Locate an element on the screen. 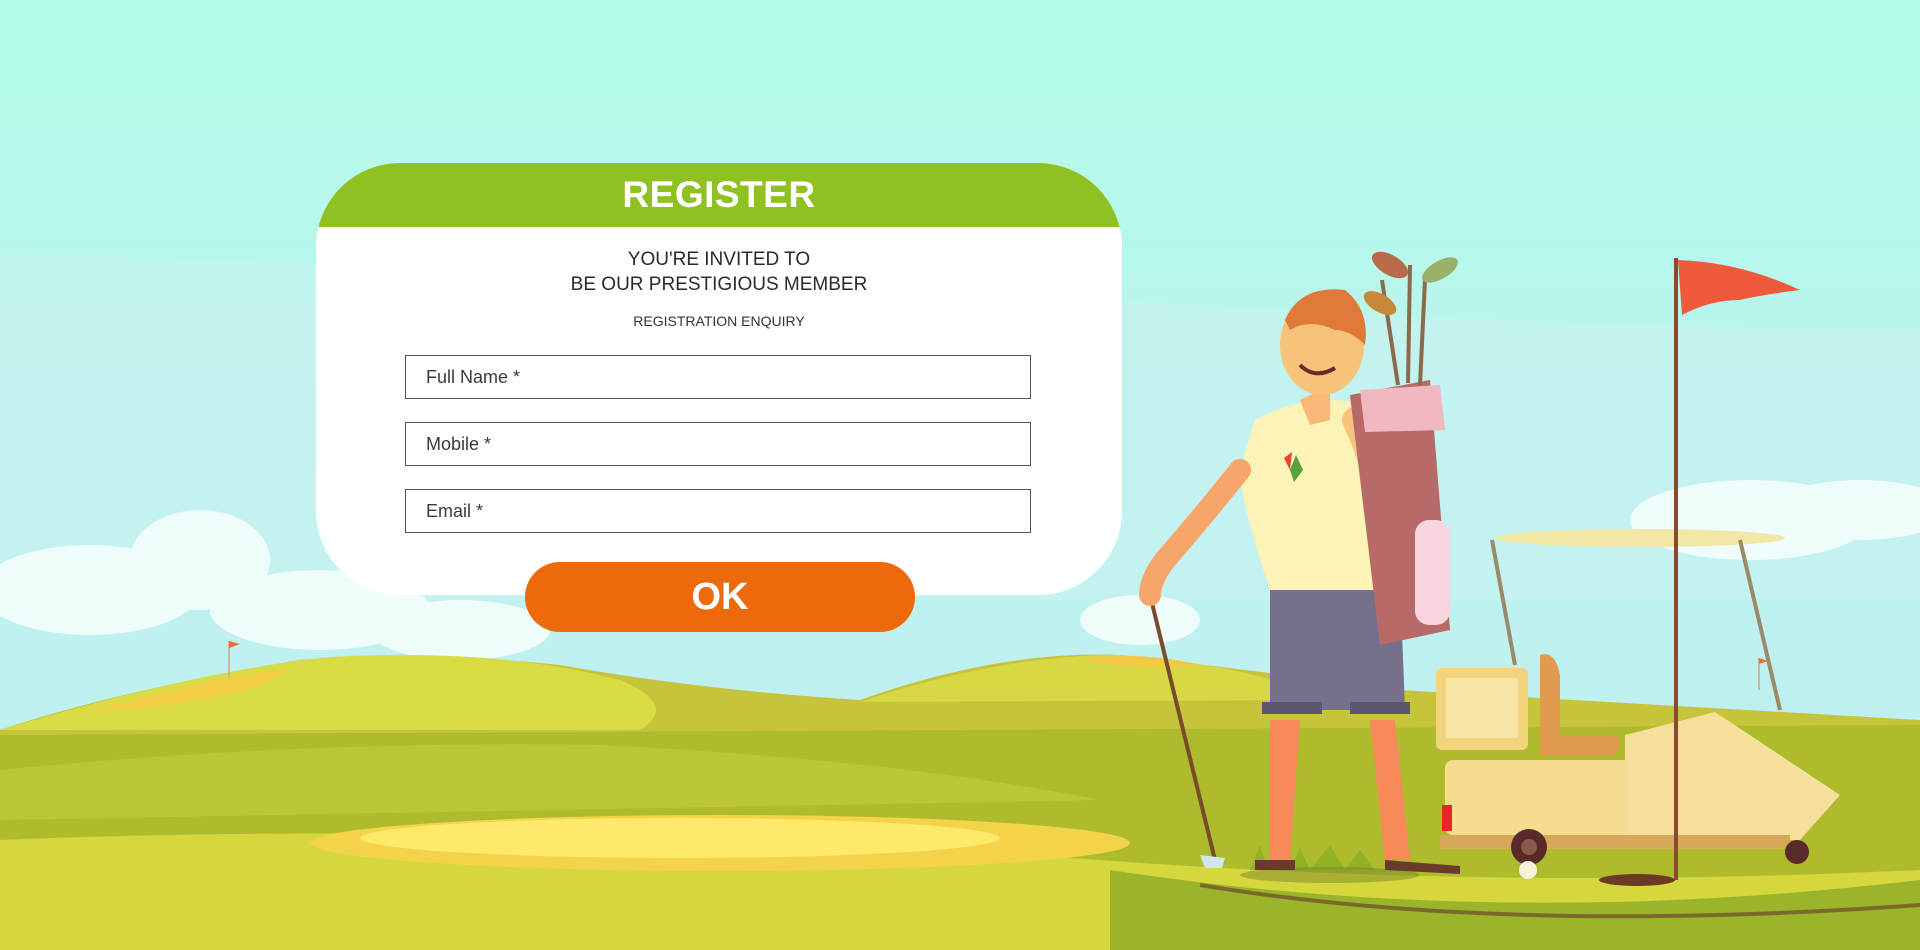  email-field is located at coordinates (718, 511).